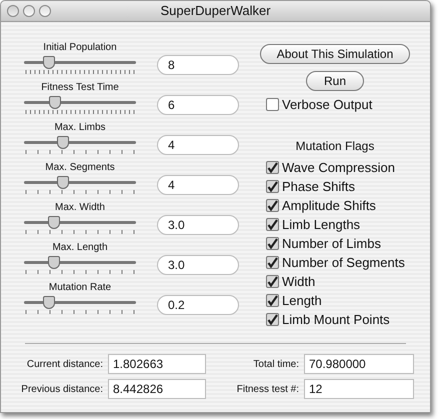 Image resolution: width=439 pixels, height=419 pixels. What do you see at coordinates (359, 389) in the screenshot?
I see `stat-field: 12` at bounding box center [359, 389].